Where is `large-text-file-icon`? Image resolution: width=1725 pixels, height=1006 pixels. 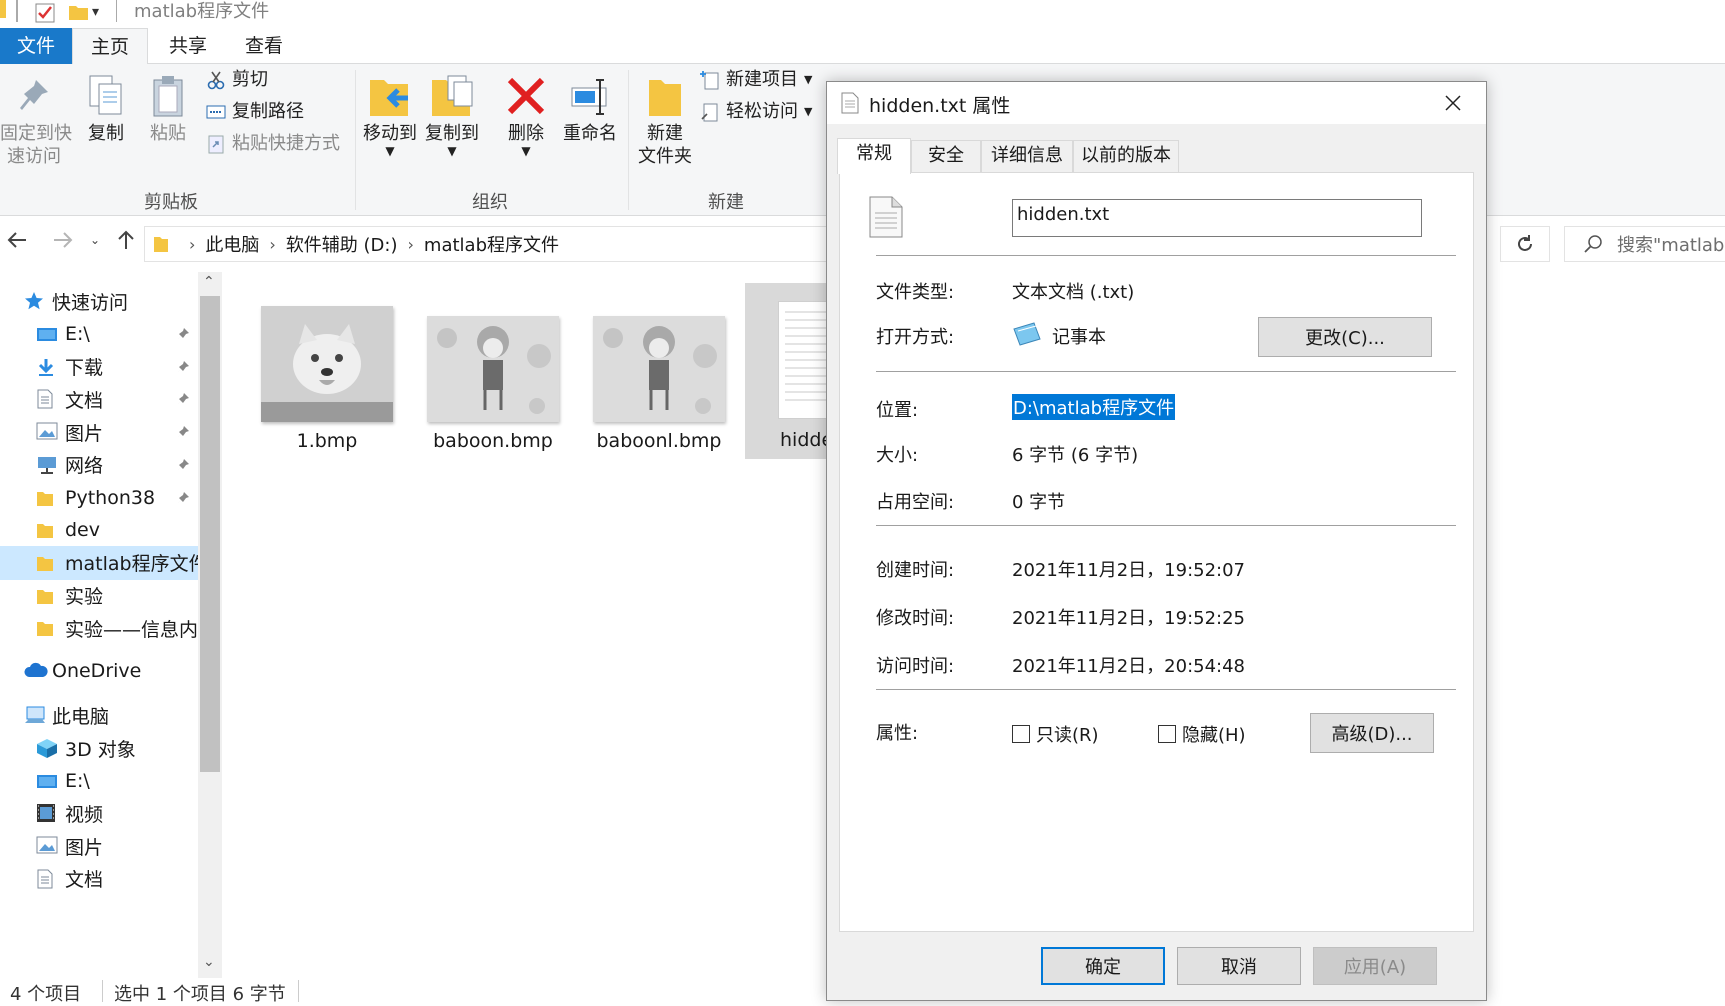
large-text-file-icon is located at coordinates (886, 217).